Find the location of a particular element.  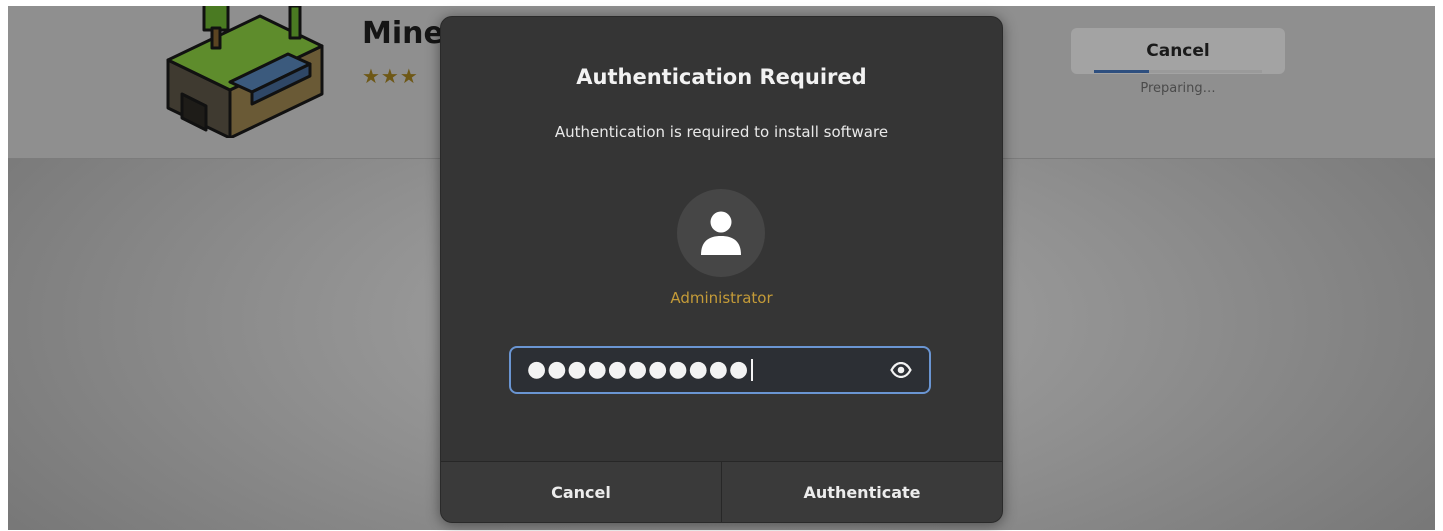

dialog-title: Authentication Required is located at coordinates (721, 77).